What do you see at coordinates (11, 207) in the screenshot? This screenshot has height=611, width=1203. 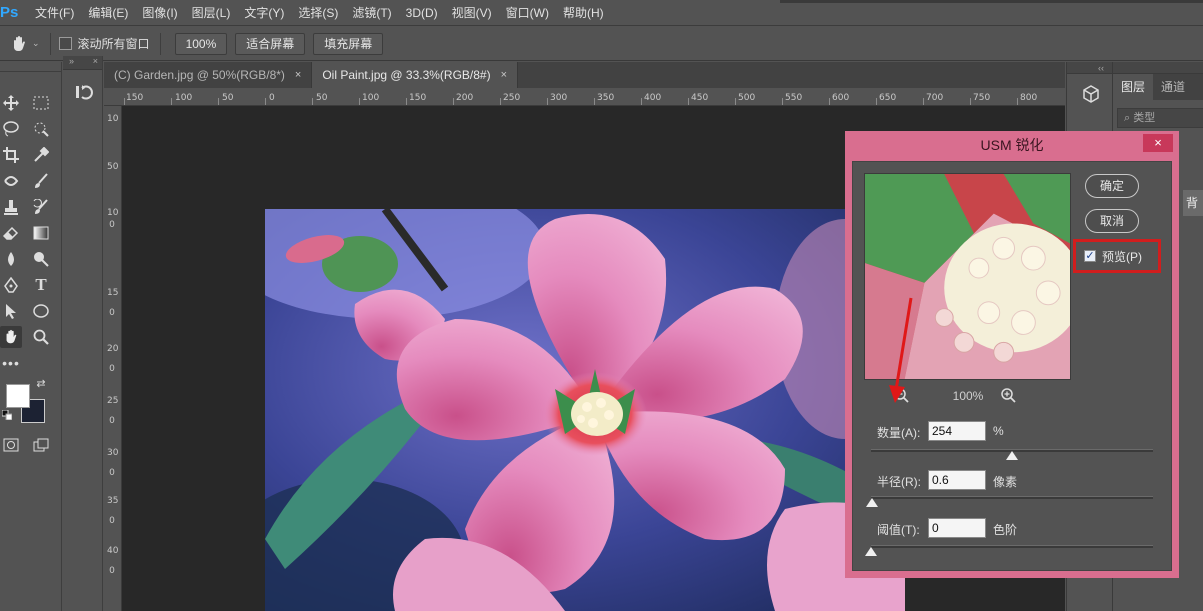 I see `stamp-tool-icon` at bounding box center [11, 207].